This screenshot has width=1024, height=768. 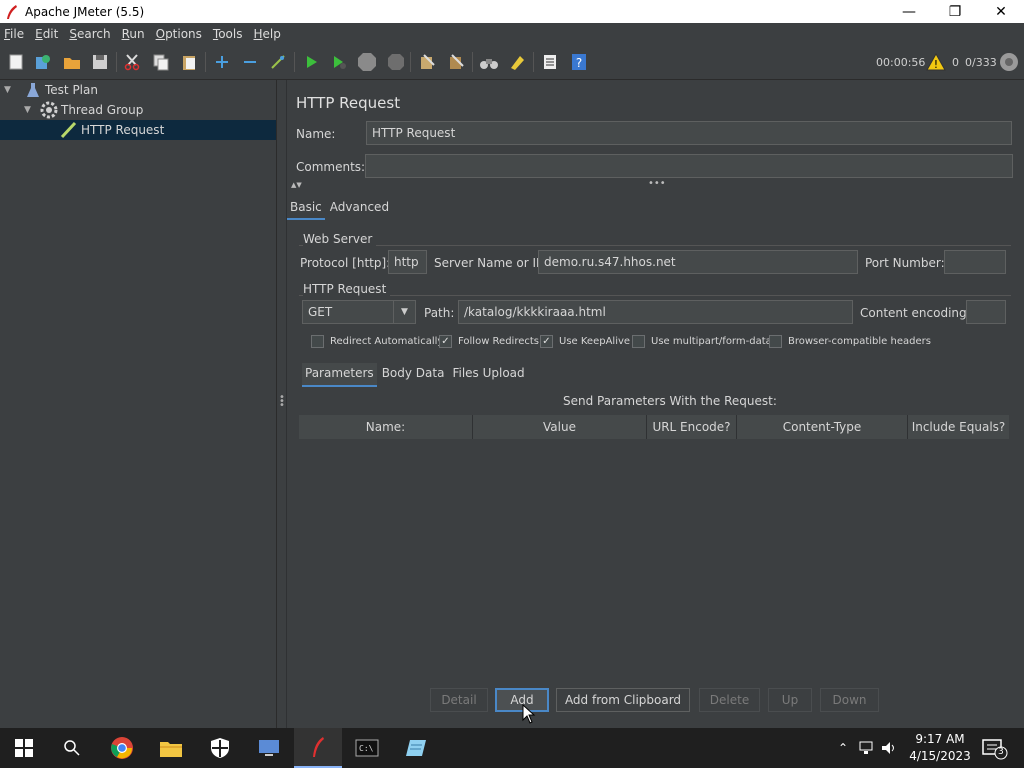 I want to click on close-button: ✕, so click(x=1001, y=11).